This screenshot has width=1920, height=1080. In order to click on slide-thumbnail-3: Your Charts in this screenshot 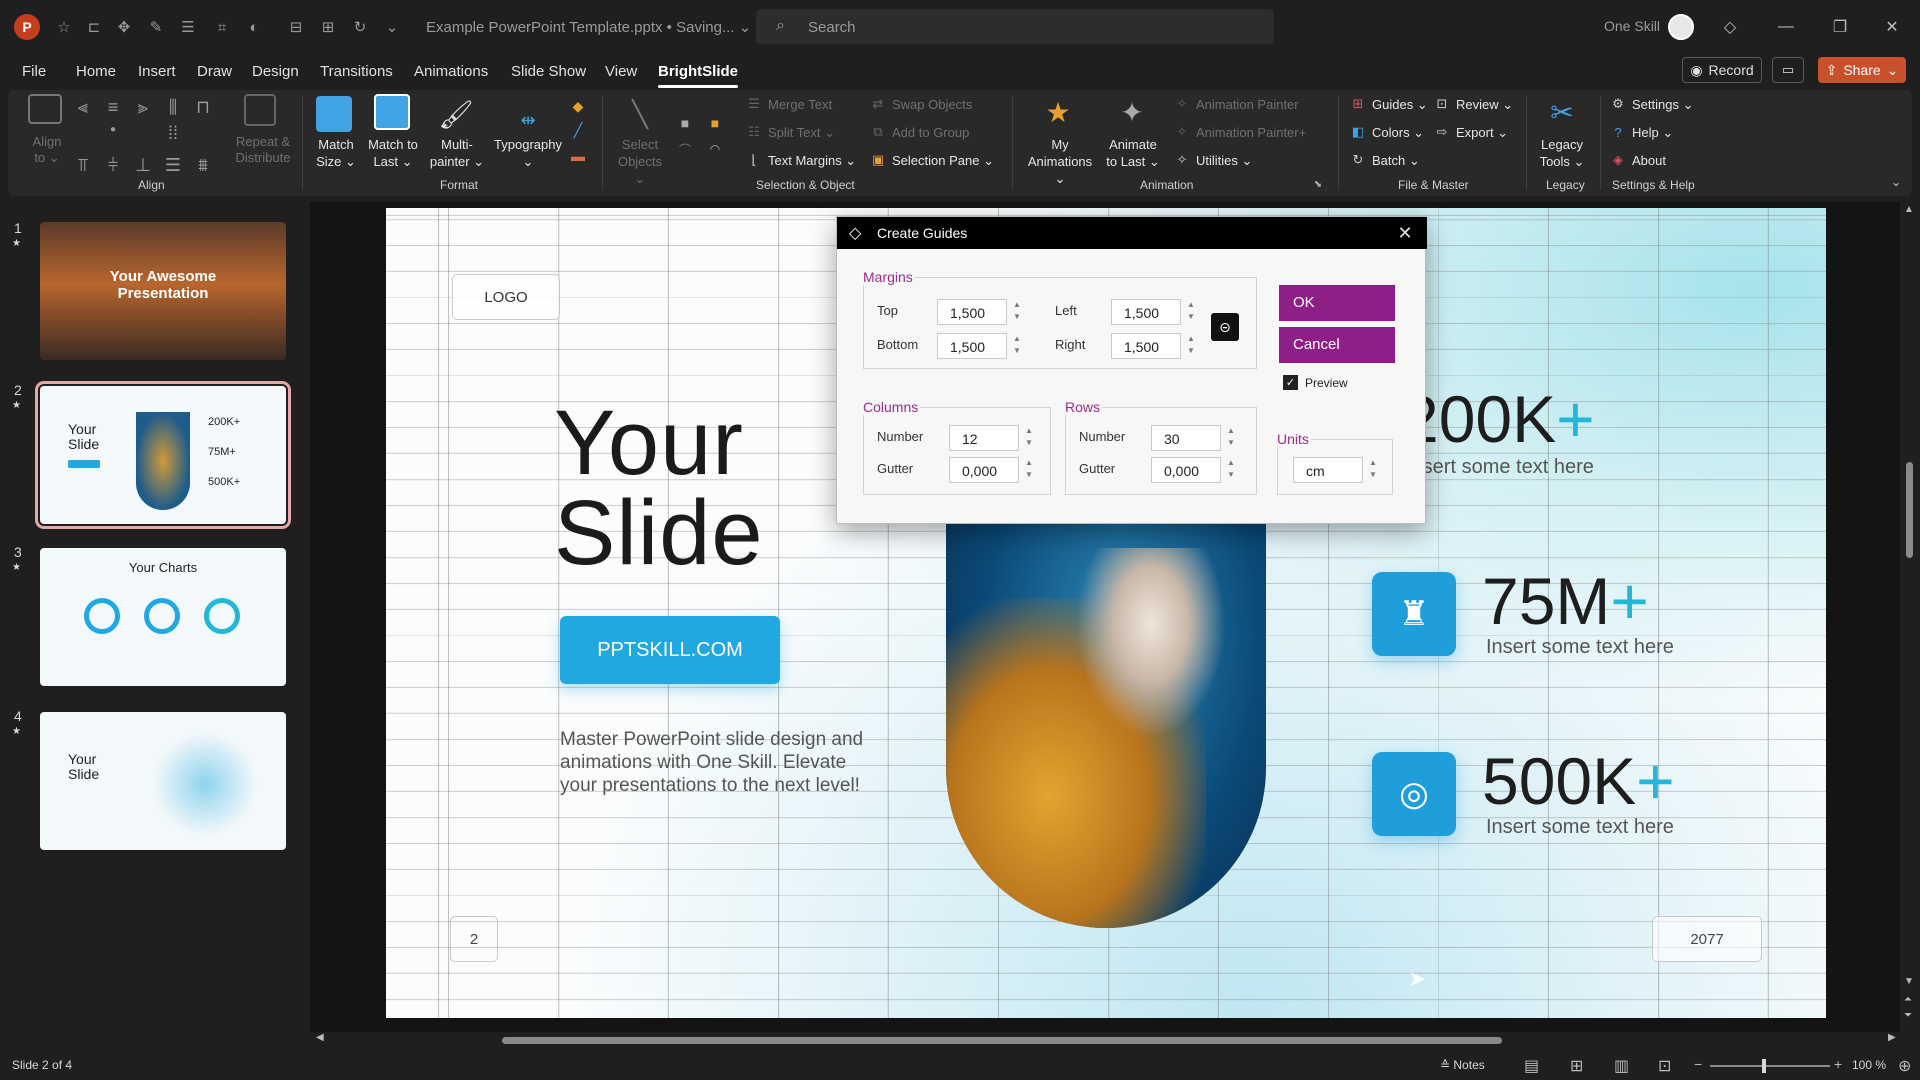, I will do `click(163, 617)`.